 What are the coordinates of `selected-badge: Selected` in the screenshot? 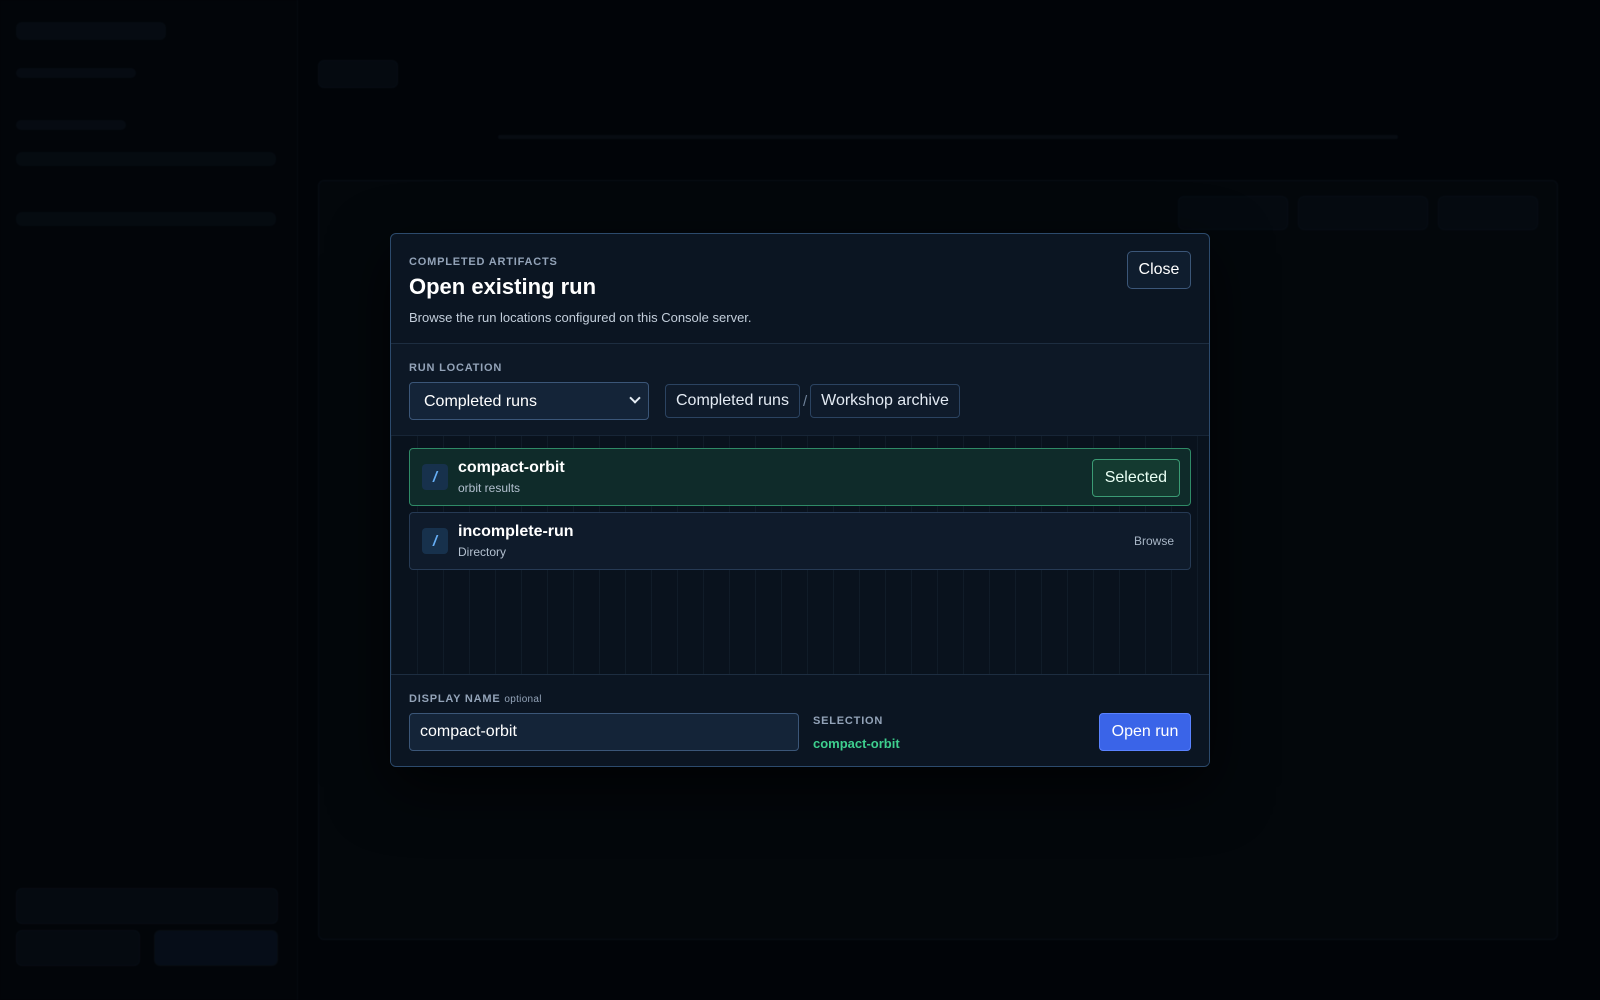 It's located at (1135, 478).